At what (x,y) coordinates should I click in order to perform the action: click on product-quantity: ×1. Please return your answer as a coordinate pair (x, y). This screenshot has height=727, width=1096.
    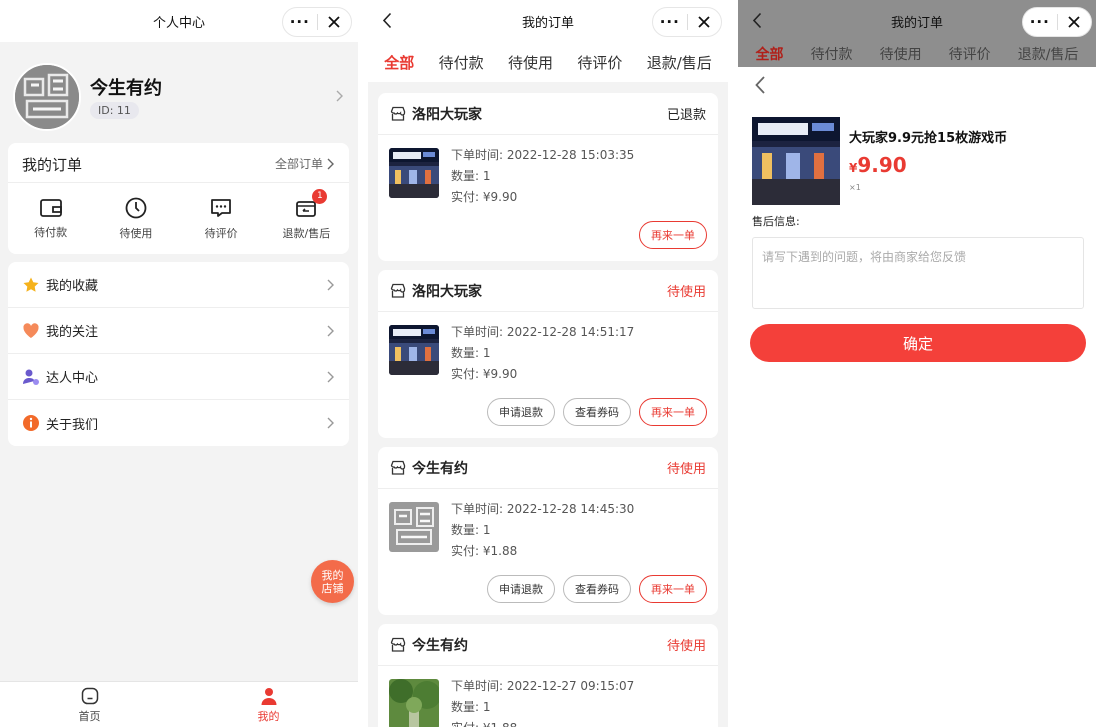
    Looking at the image, I should click on (855, 187).